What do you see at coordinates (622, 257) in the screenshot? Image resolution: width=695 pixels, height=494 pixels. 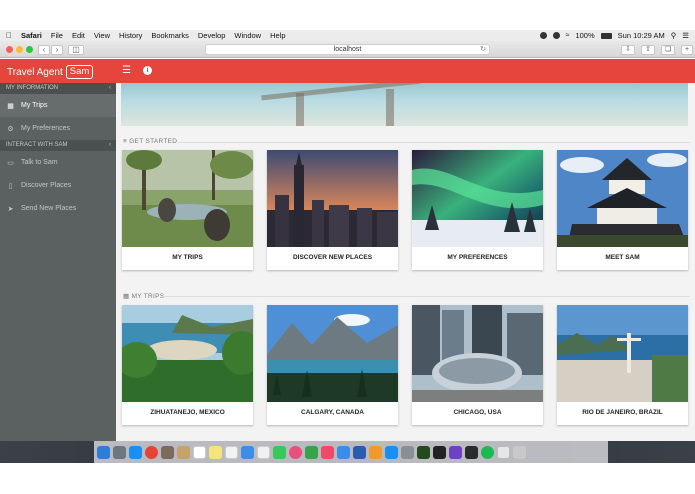 I see `card-label: MEET SAM` at bounding box center [622, 257].